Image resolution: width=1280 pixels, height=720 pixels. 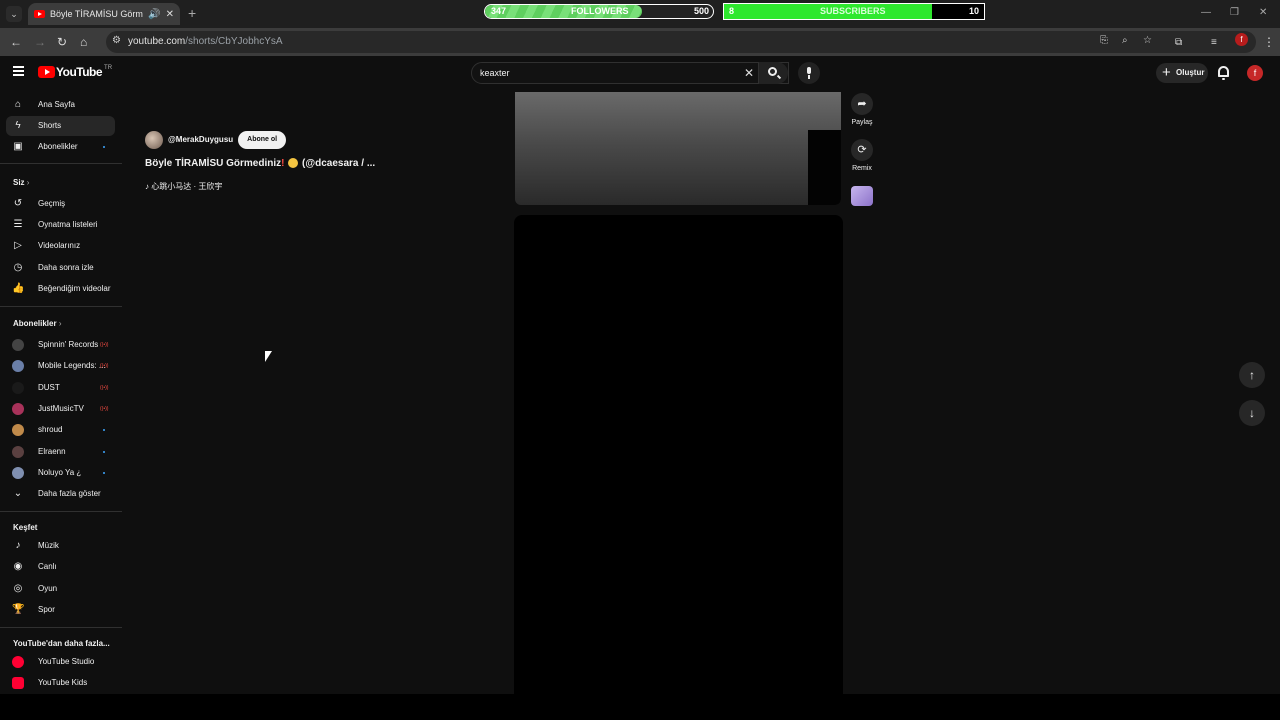 I want to click on url-text: youtube.com/shorts/CbYJobhcYsA, so click(x=205, y=41).